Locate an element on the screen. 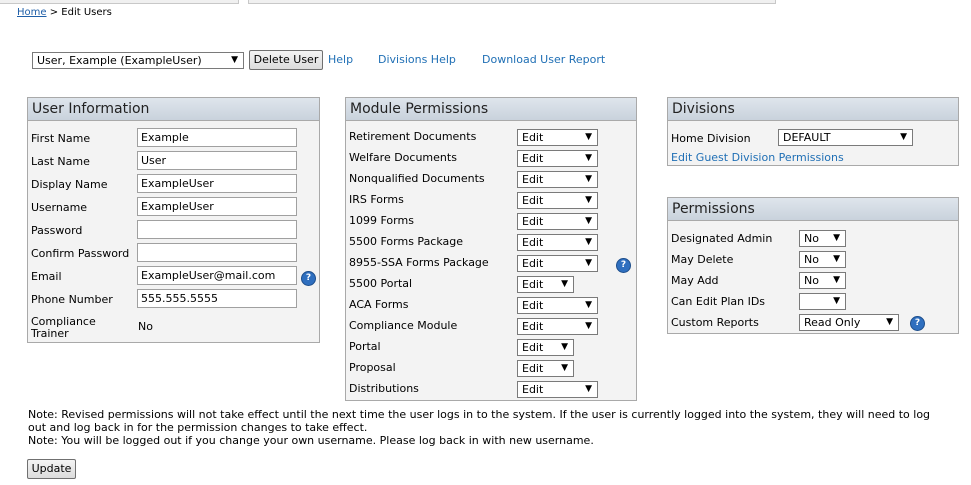  field-label: Confirm Password is located at coordinates (80, 253).